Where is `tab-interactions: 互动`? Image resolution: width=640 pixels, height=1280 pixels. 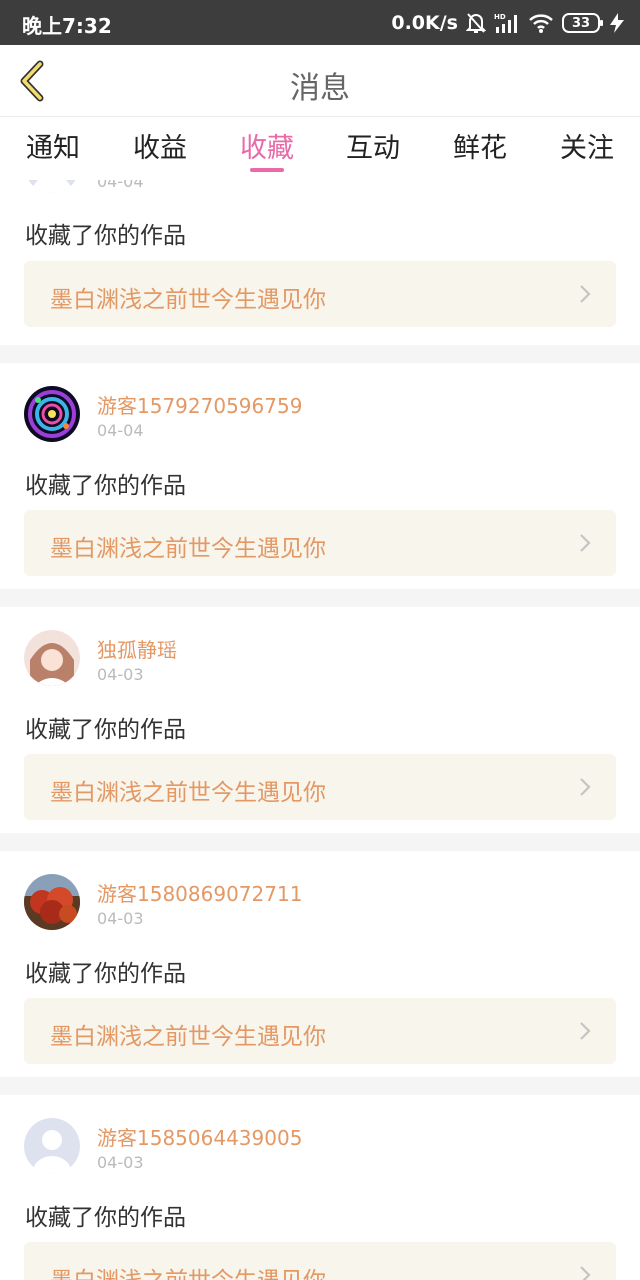
tab-interactions: 互动 is located at coordinates (373, 145).